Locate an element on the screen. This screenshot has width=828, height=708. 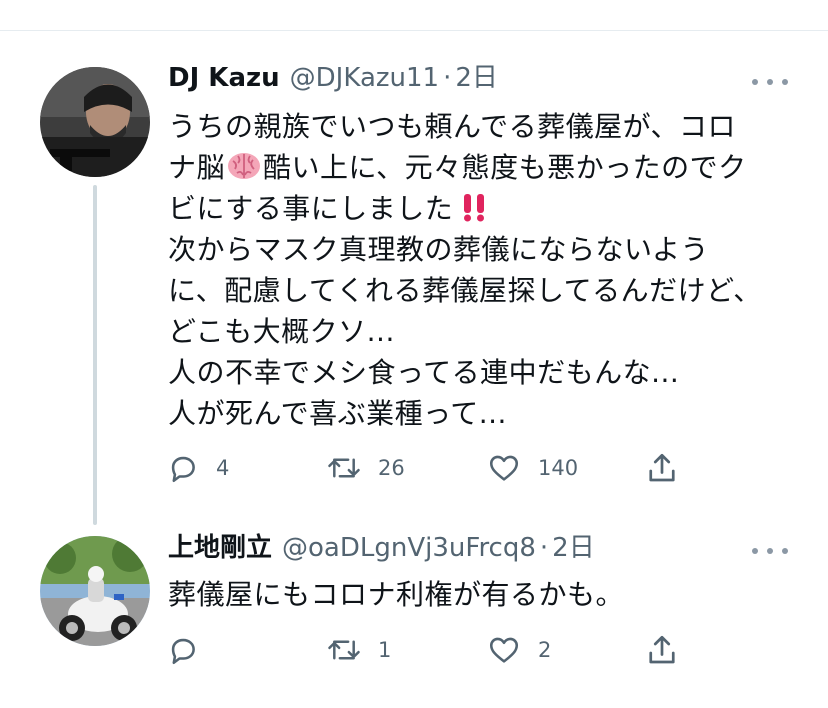
like-button: 2 is located at coordinates (518, 650).